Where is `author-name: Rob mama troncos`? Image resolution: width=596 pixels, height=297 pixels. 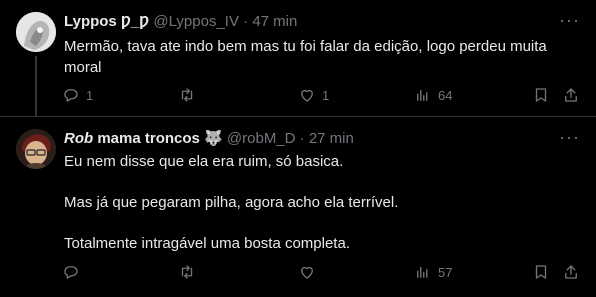
author-name: Rob mama troncos is located at coordinates (132, 138).